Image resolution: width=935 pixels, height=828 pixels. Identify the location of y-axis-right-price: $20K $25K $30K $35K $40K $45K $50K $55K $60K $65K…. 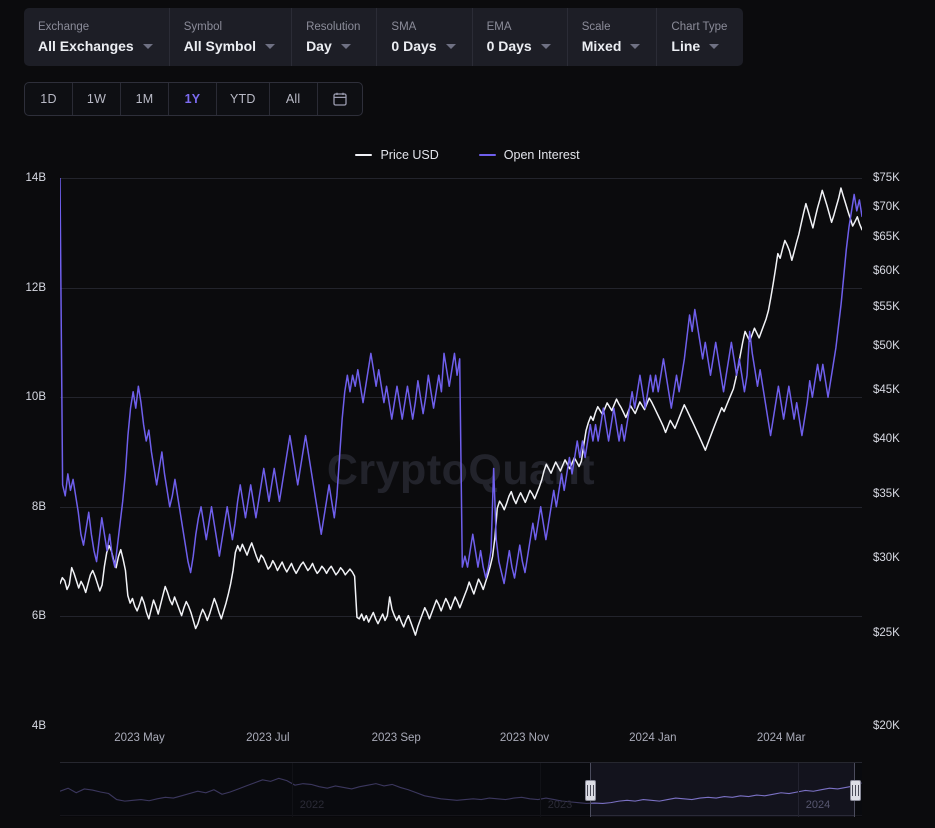
(900, 452).